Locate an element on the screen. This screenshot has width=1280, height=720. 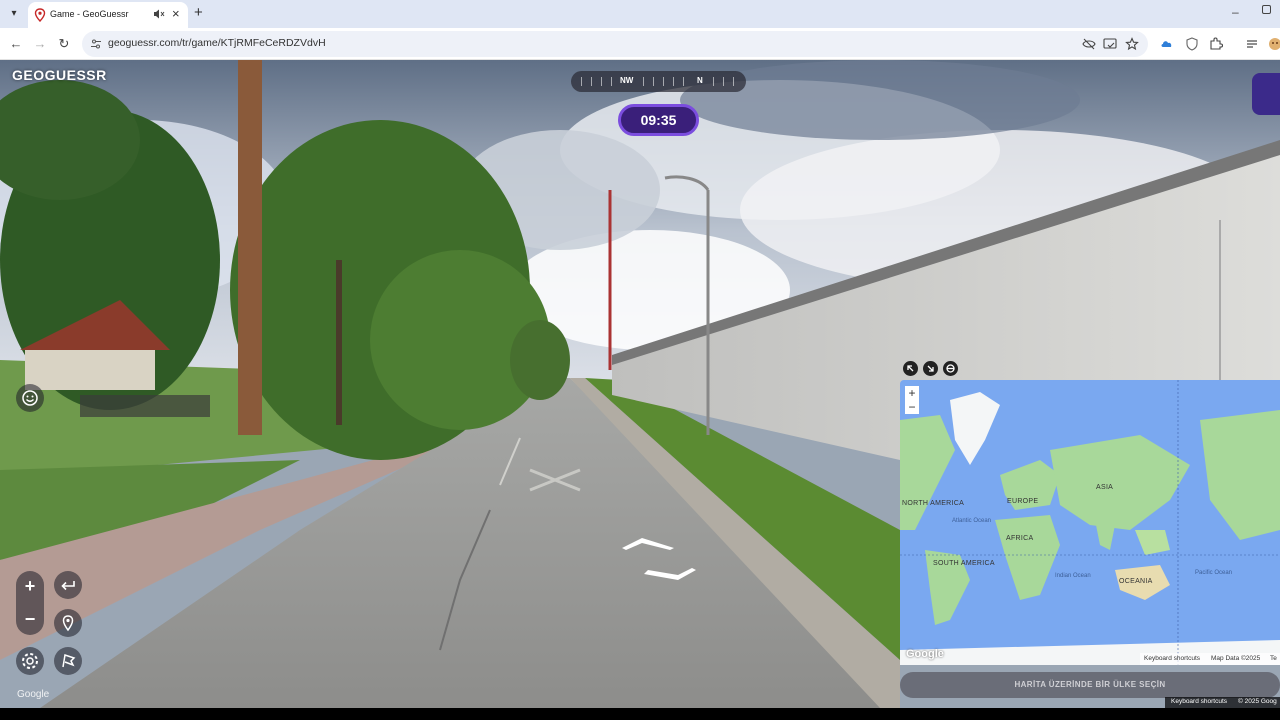
reload-icon: ↻ is located at coordinates (64, 44).